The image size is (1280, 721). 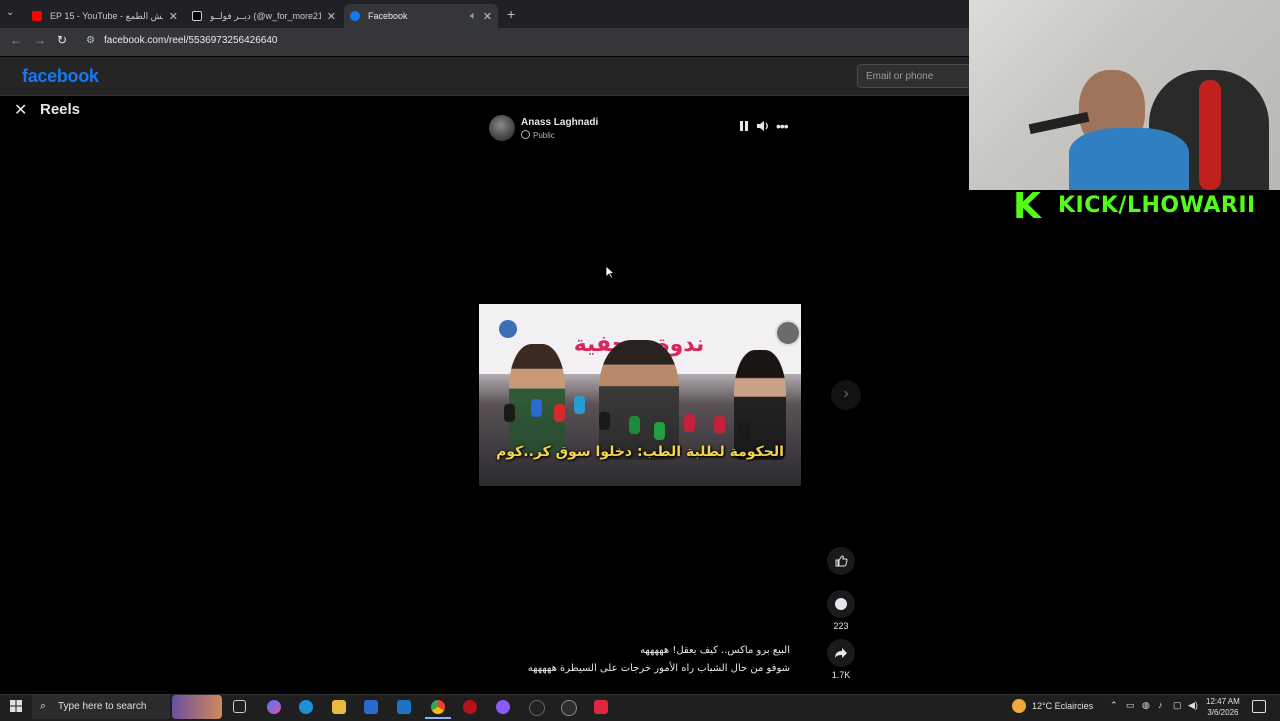 I want to click on search-placeholder: Type here to search, so click(x=102, y=706).